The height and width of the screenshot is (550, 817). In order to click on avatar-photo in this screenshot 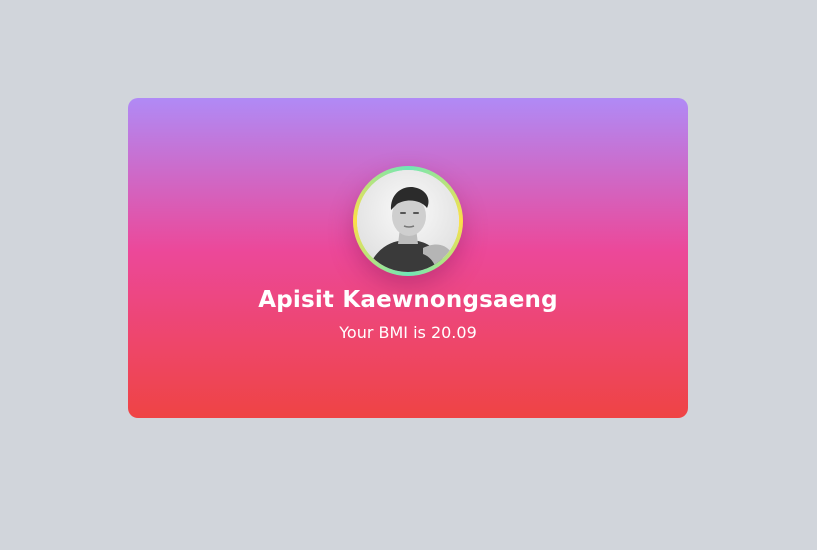, I will do `click(408, 221)`.